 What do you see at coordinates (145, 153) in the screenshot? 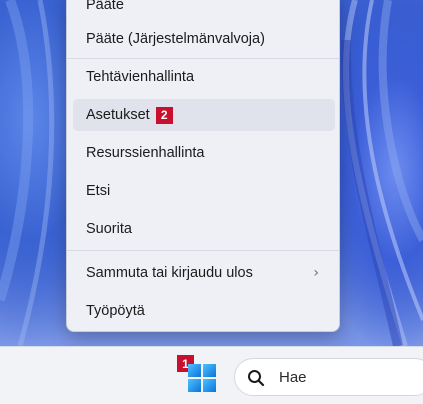
I see `menu-item-label: Resurssienhallinta` at bounding box center [145, 153].